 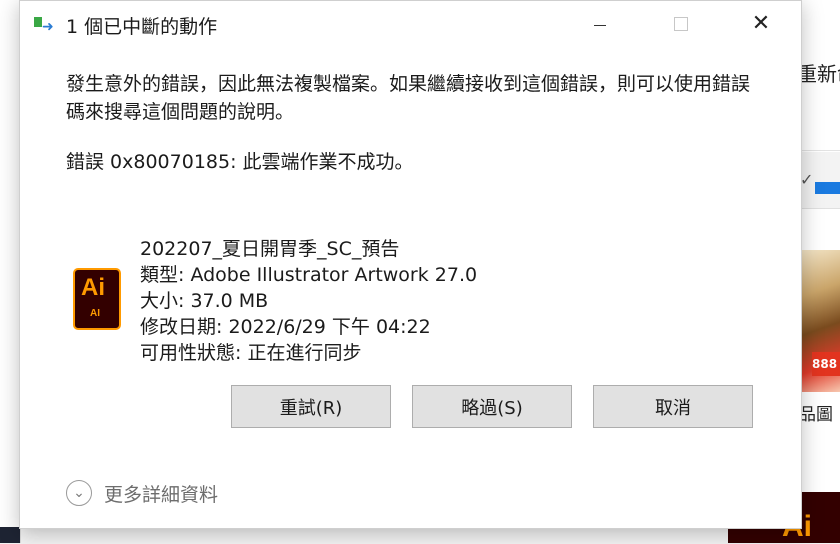 I want to click on background-thumbnail-label: 品圖, so click(x=816, y=415).